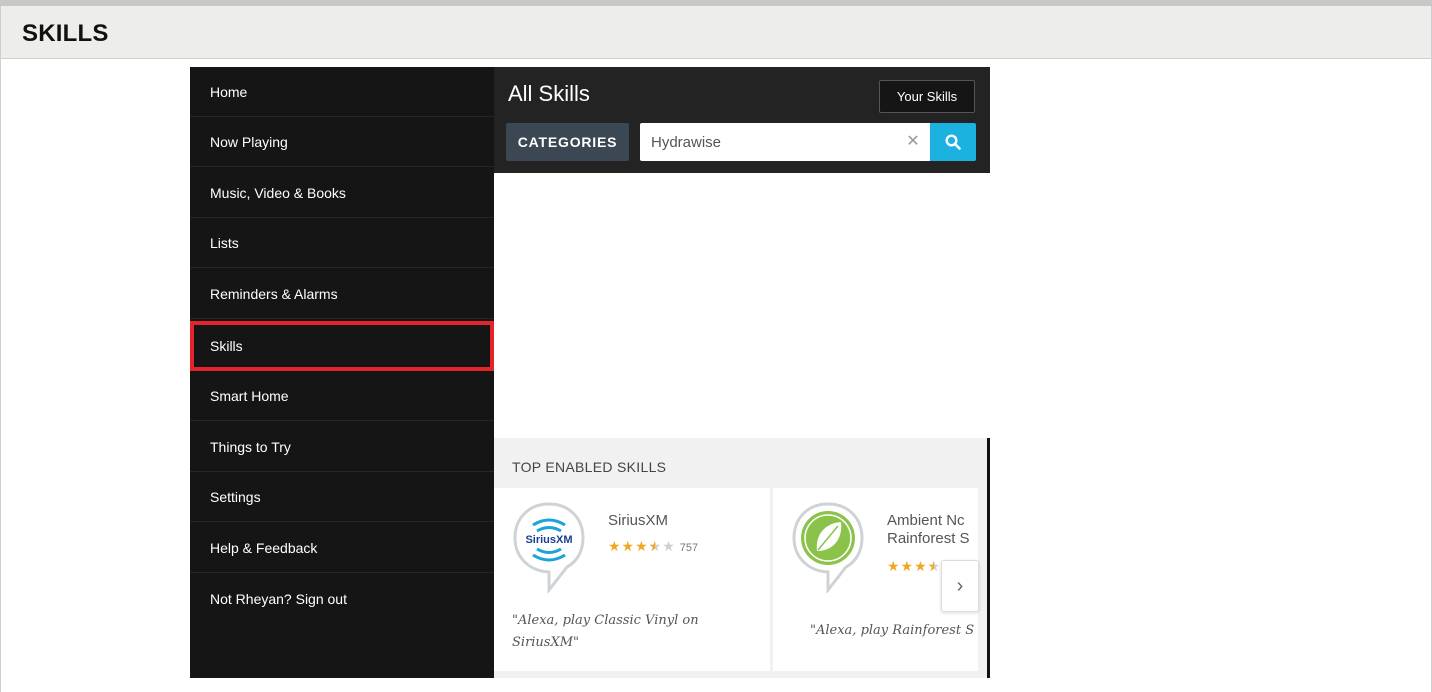 Image resolution: width=1432 pixels, height=692 pixels. I want to click on sidebar-item-label: Help & Feedback, so click(264, 548).